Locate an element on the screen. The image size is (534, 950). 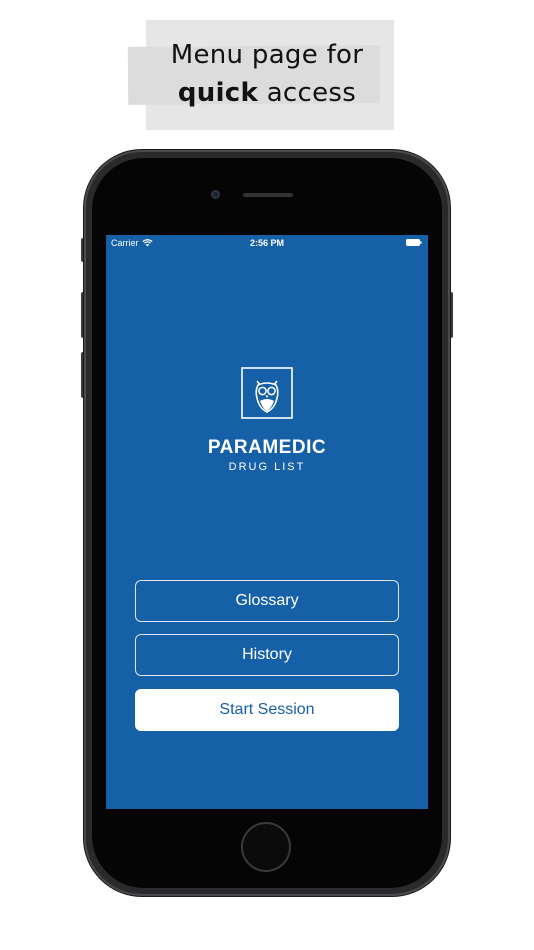
battery-icon is located at coordinates (414, 242).